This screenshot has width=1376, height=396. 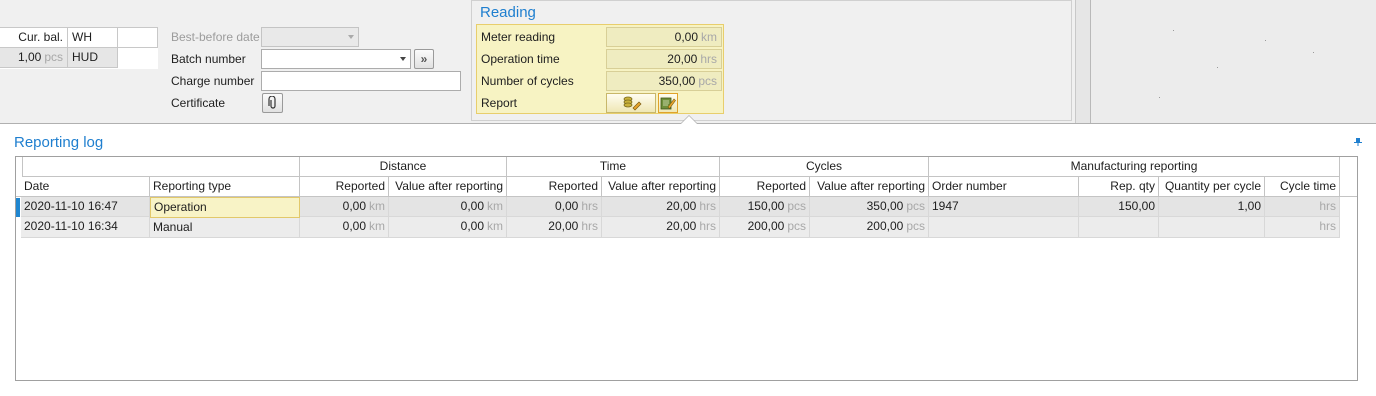 I want to click on cycles-reported-cell: 200,00 pcs, so click(x=765, y=227).